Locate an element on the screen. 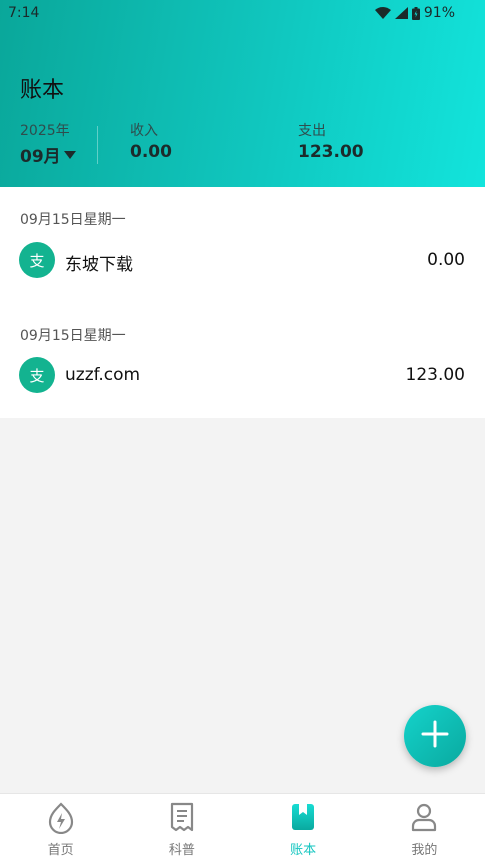 This screenshot has height=862, width=485. tab-label: 首页 is located at coordinates (60, 850).